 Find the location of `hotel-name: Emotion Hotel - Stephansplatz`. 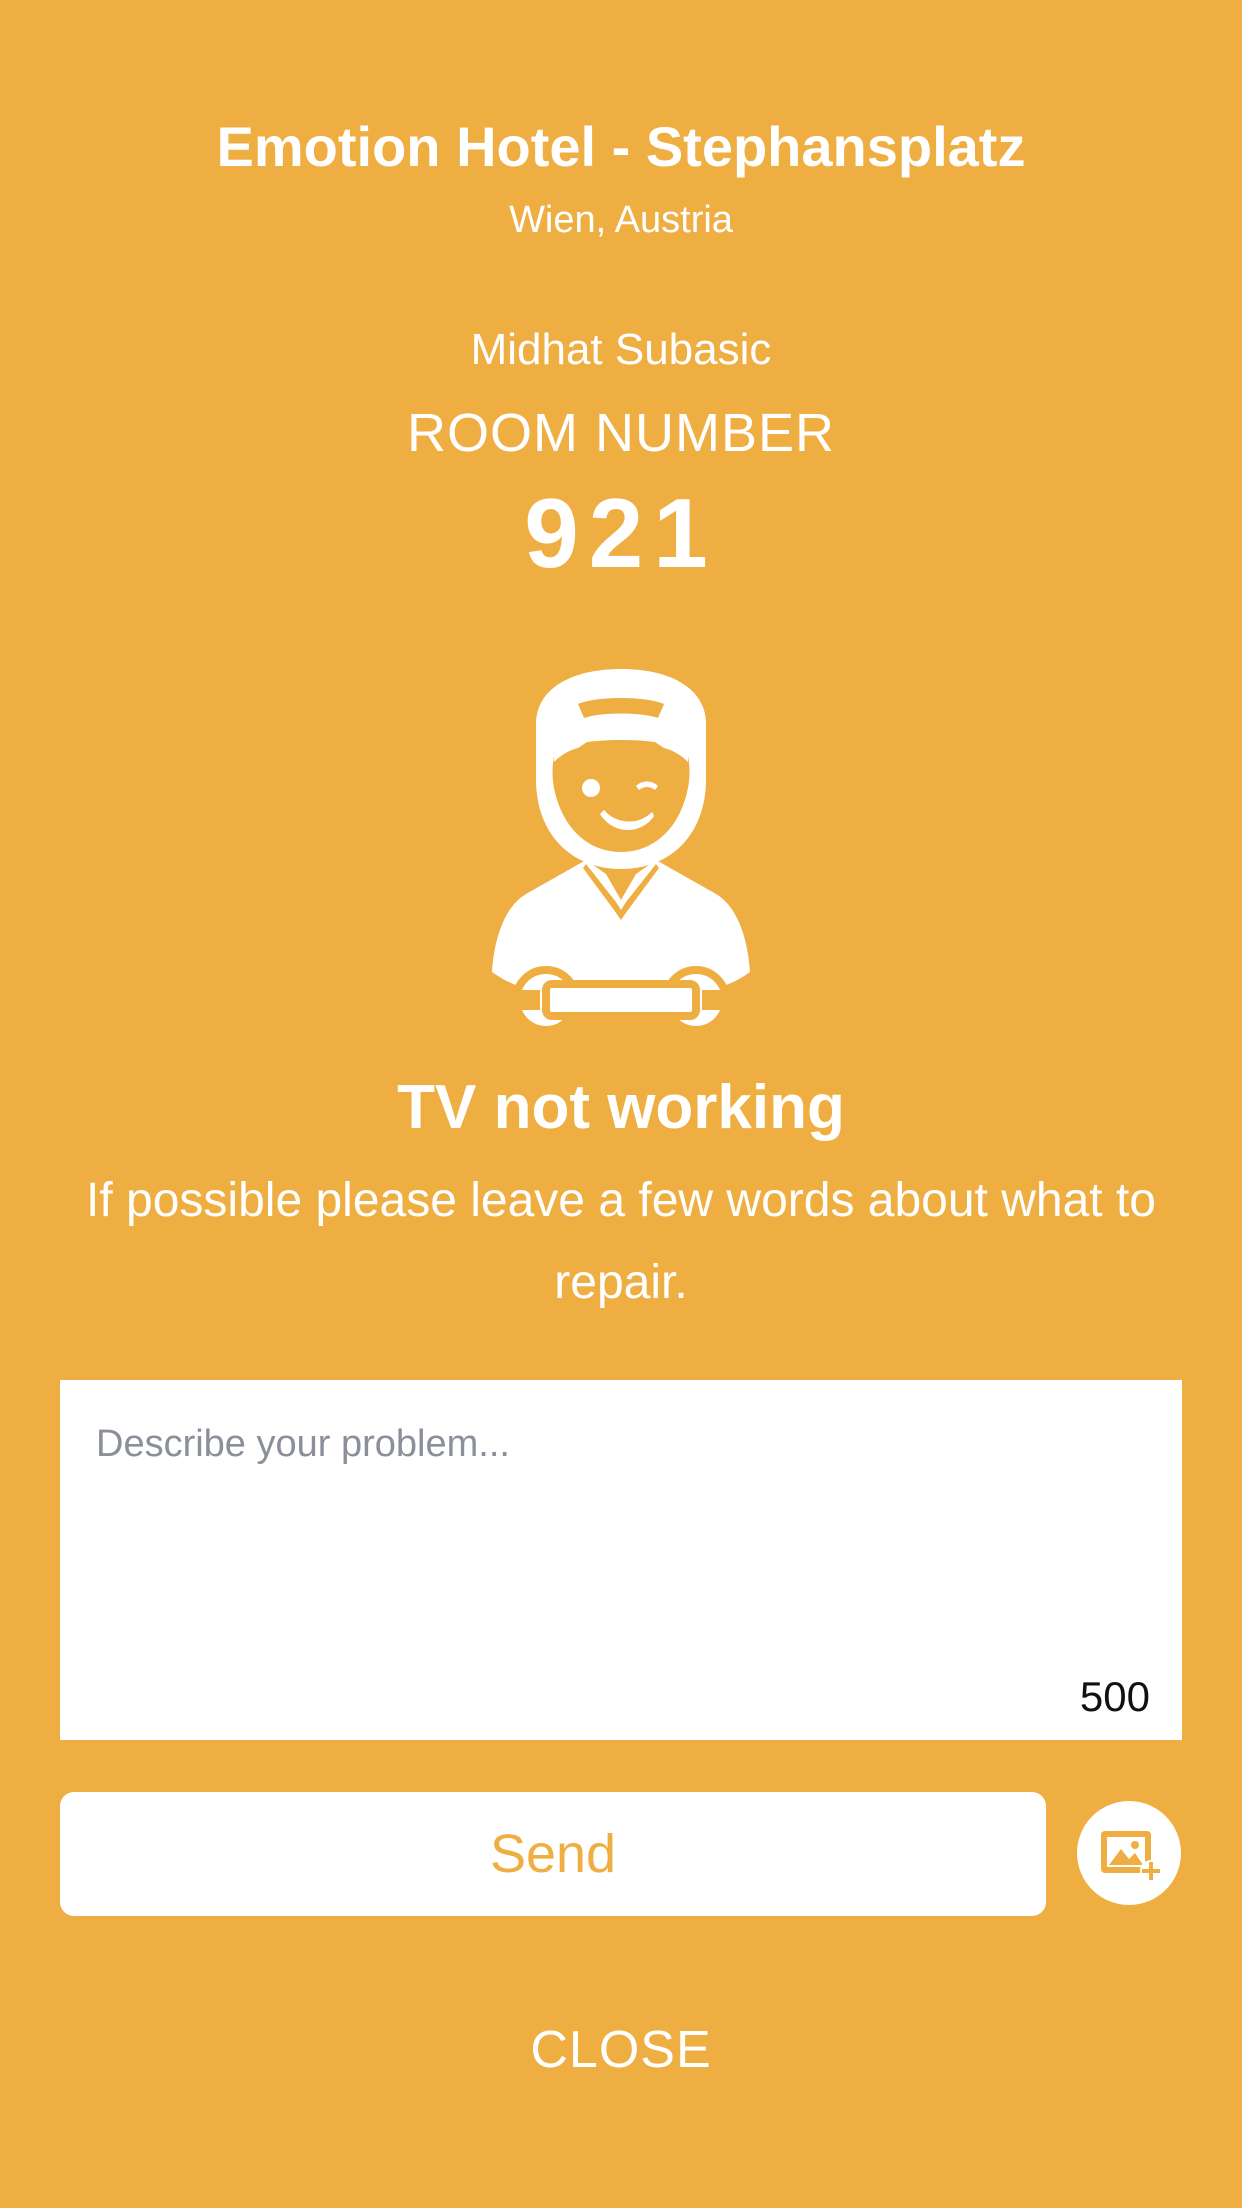

hotel-name: Emotion Hotel - Stephansplatz is located at coordinates (621, 146).